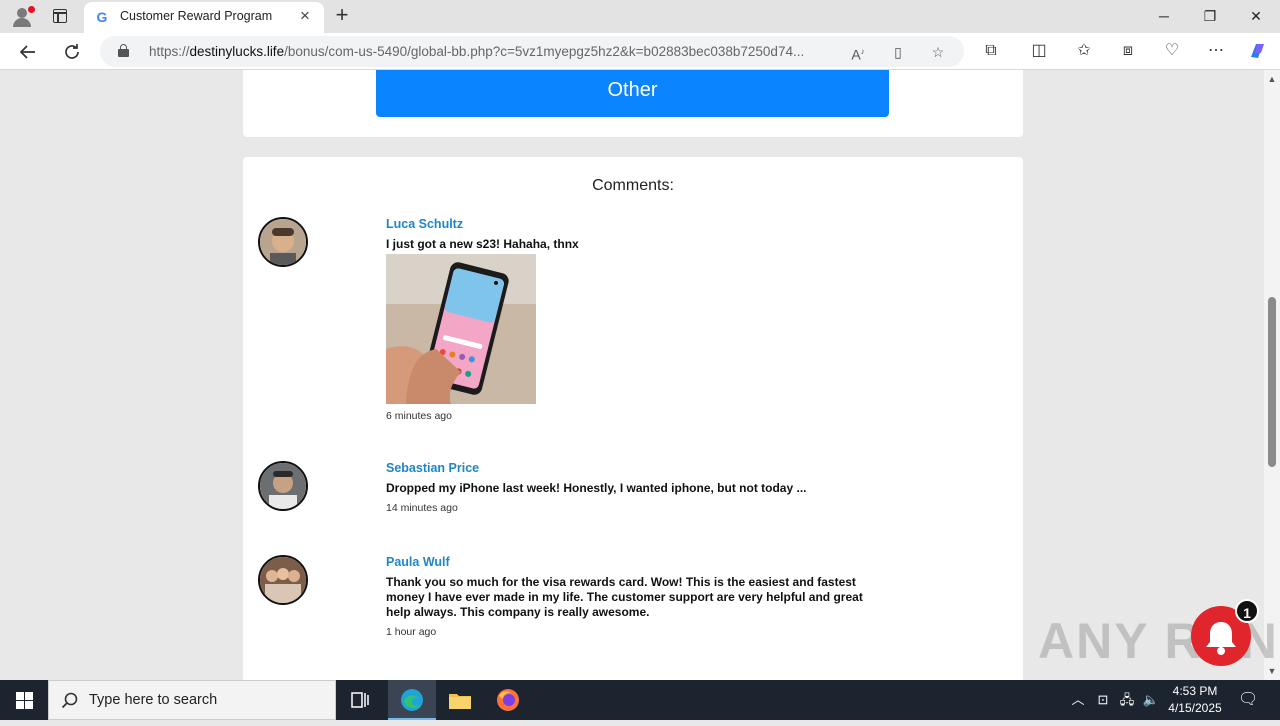 The height and width of the screenshot is (726, 1280). I want to click on windows-start-icon, so click(24, 700).